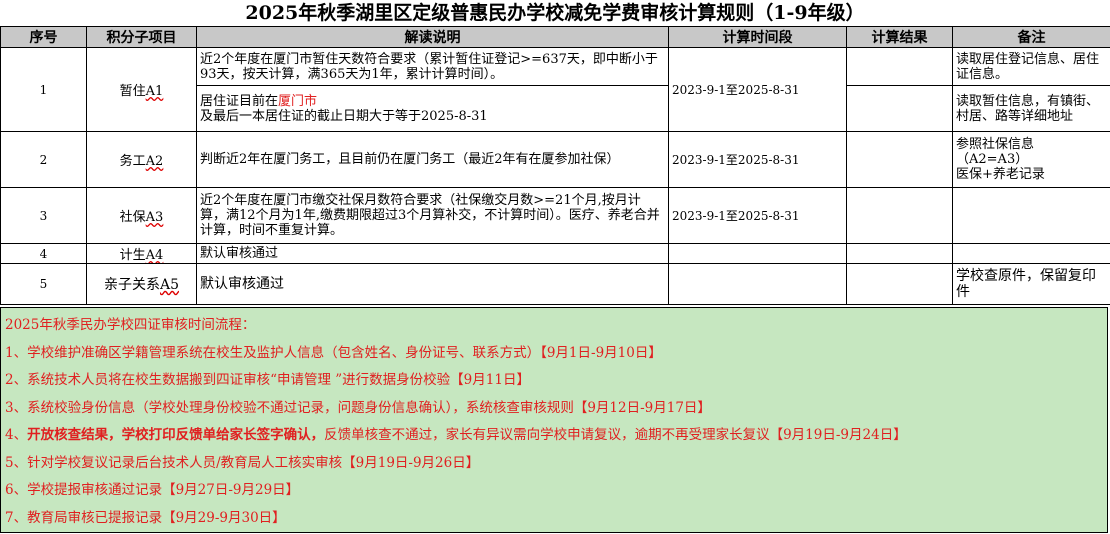 The image size is (1110, 534). I want to click on item-code: A5, so click(169, 285).